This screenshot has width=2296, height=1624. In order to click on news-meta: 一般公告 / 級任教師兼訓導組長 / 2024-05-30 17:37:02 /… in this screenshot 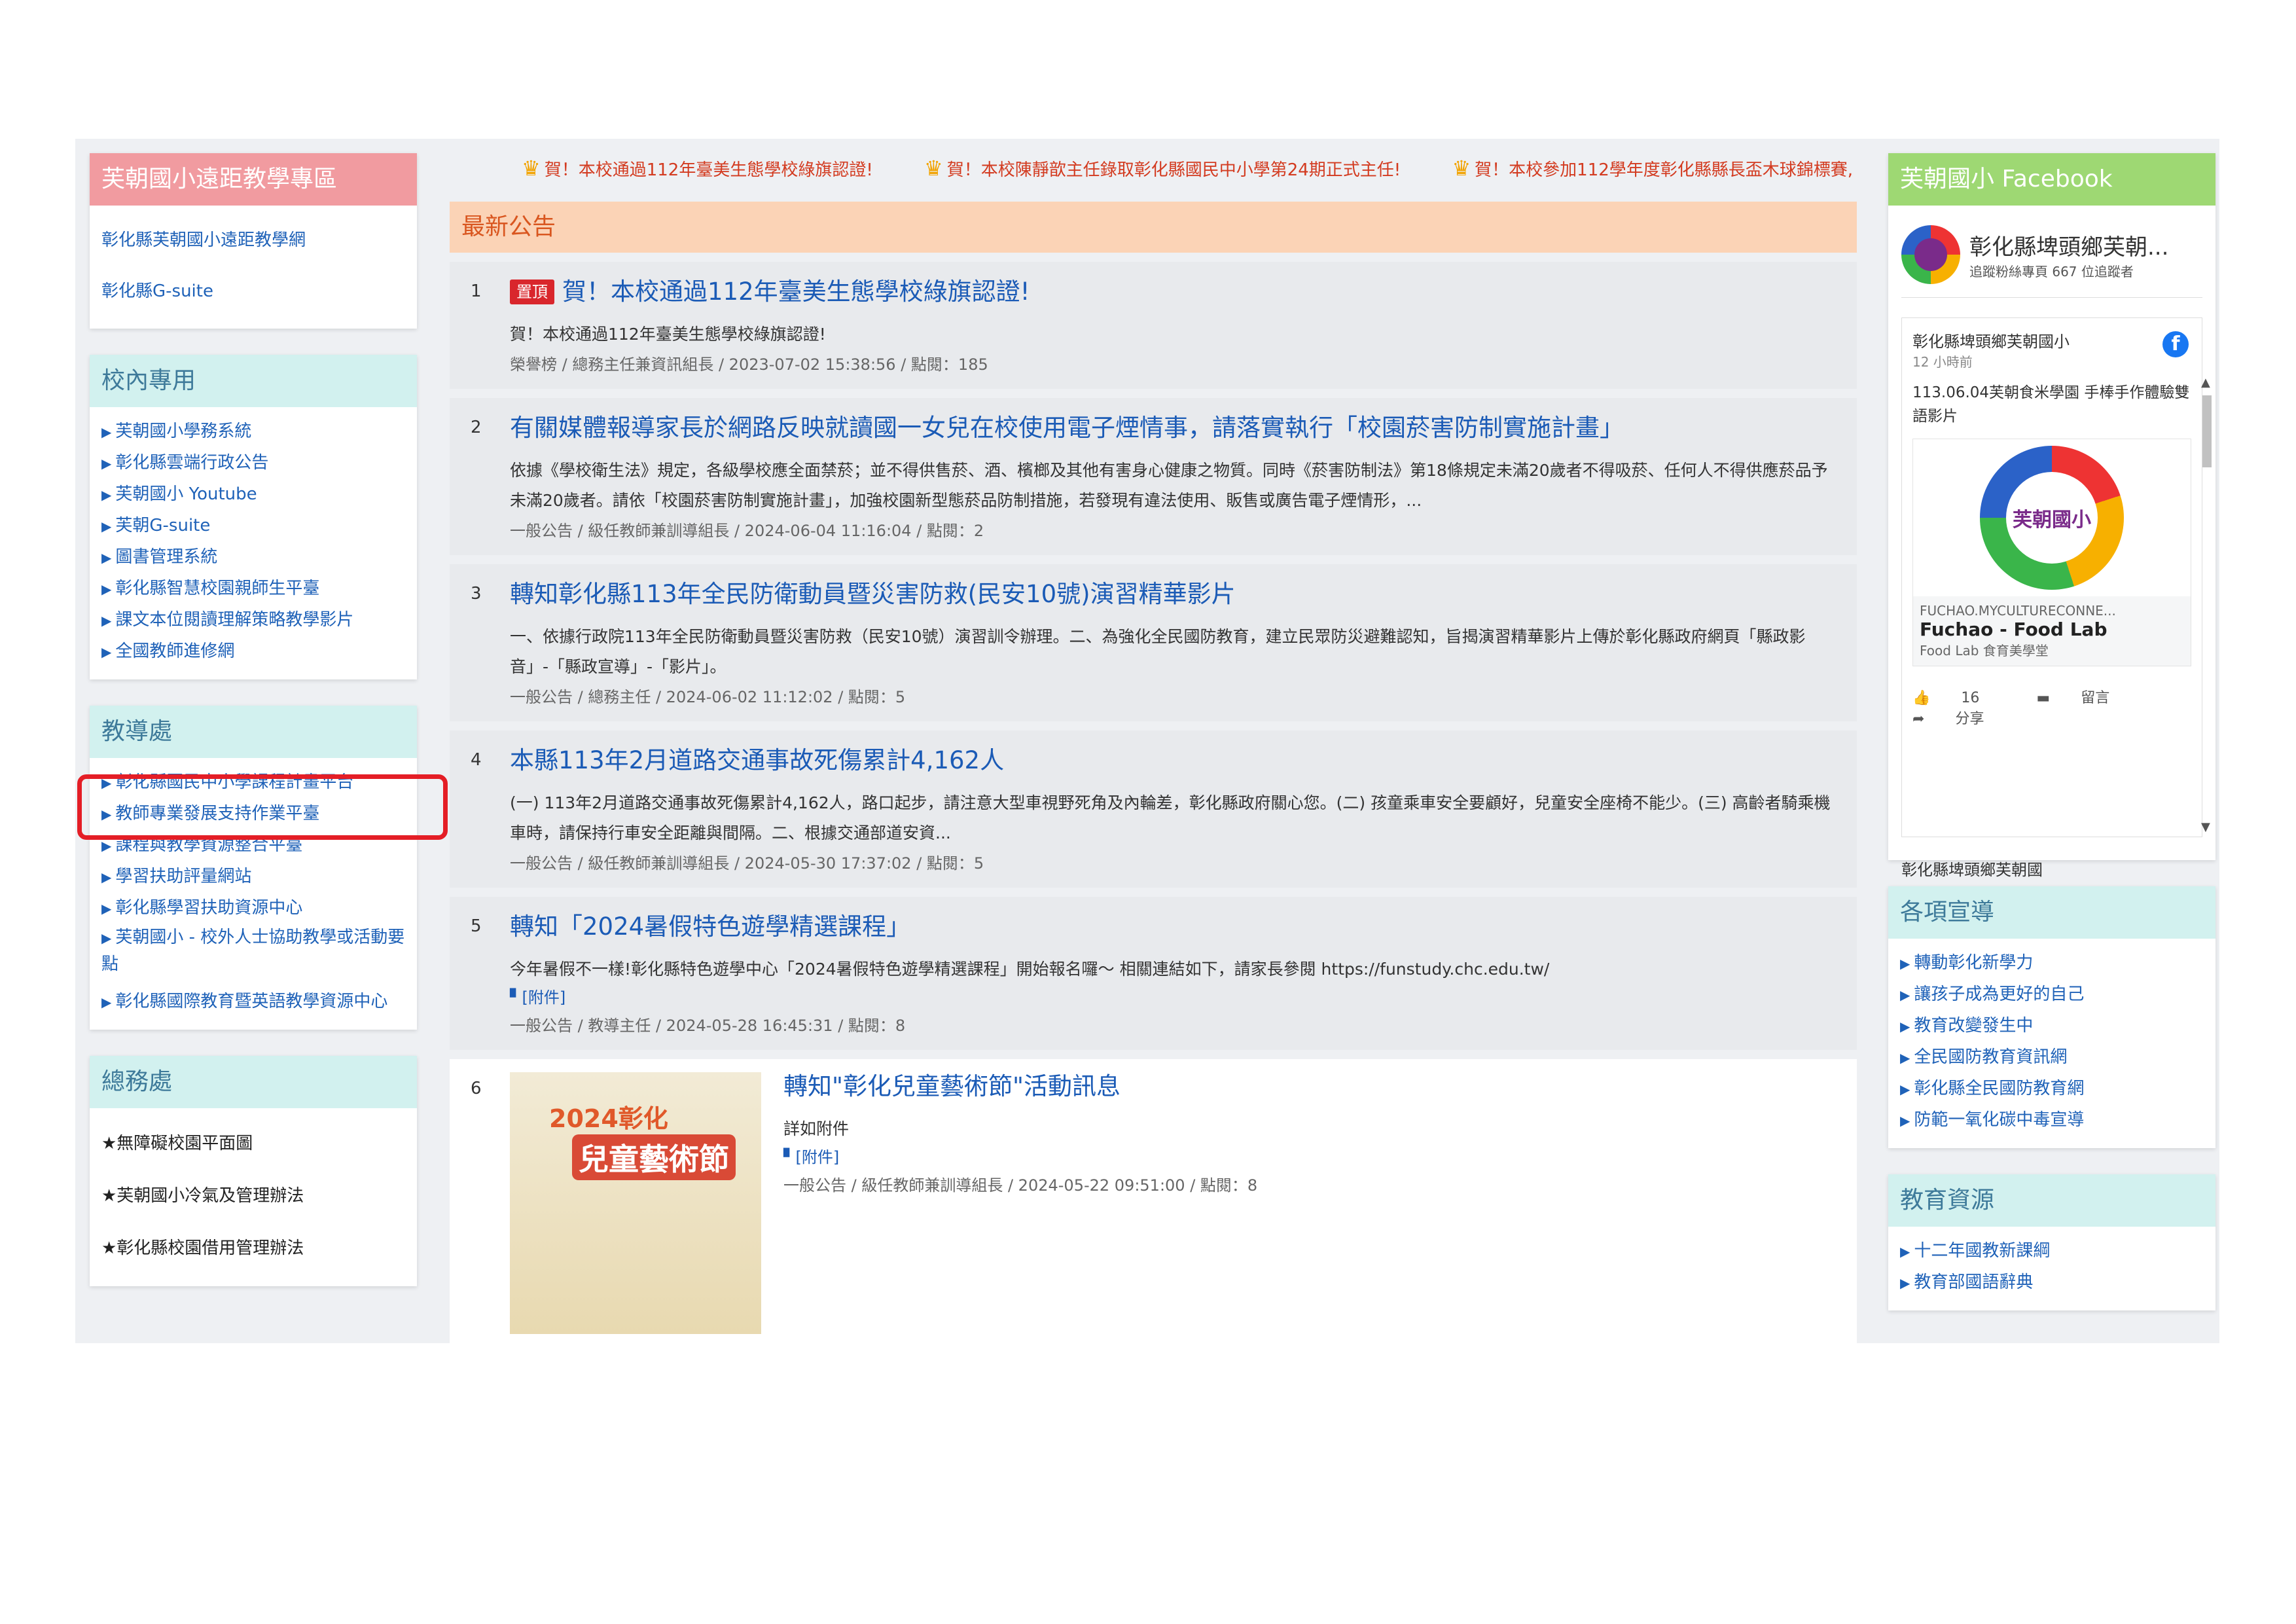, I will do `click(747, 863)`.